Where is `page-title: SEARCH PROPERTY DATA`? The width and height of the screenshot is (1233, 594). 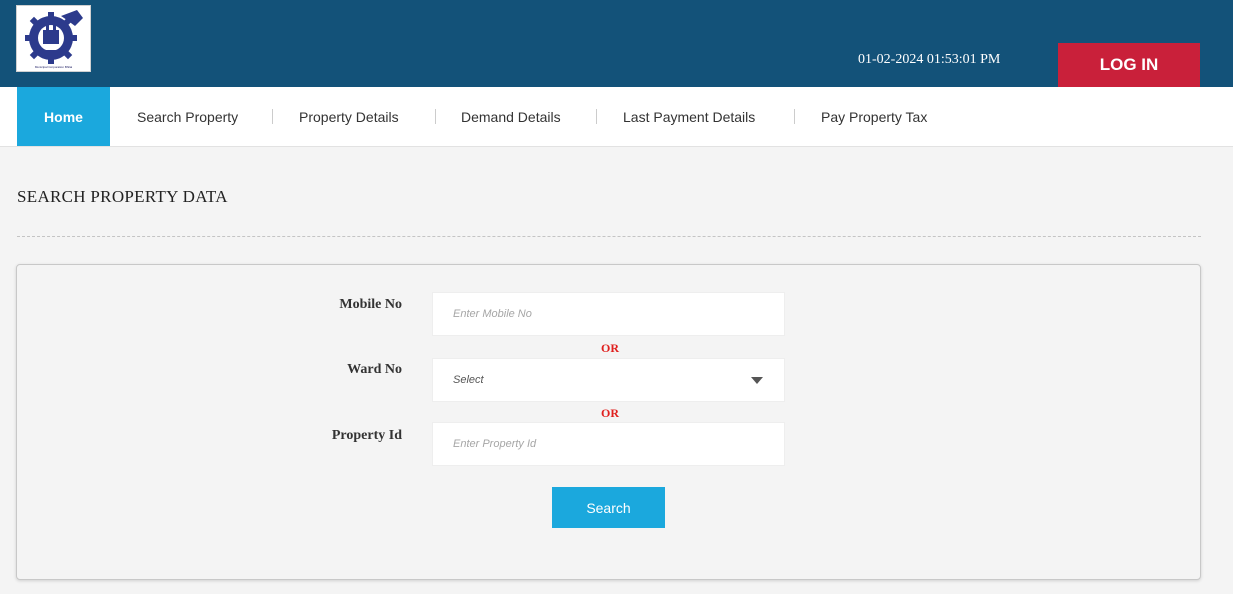
page-title: SEARCH PROPERTY DATA is located at coordinates (122, 196).